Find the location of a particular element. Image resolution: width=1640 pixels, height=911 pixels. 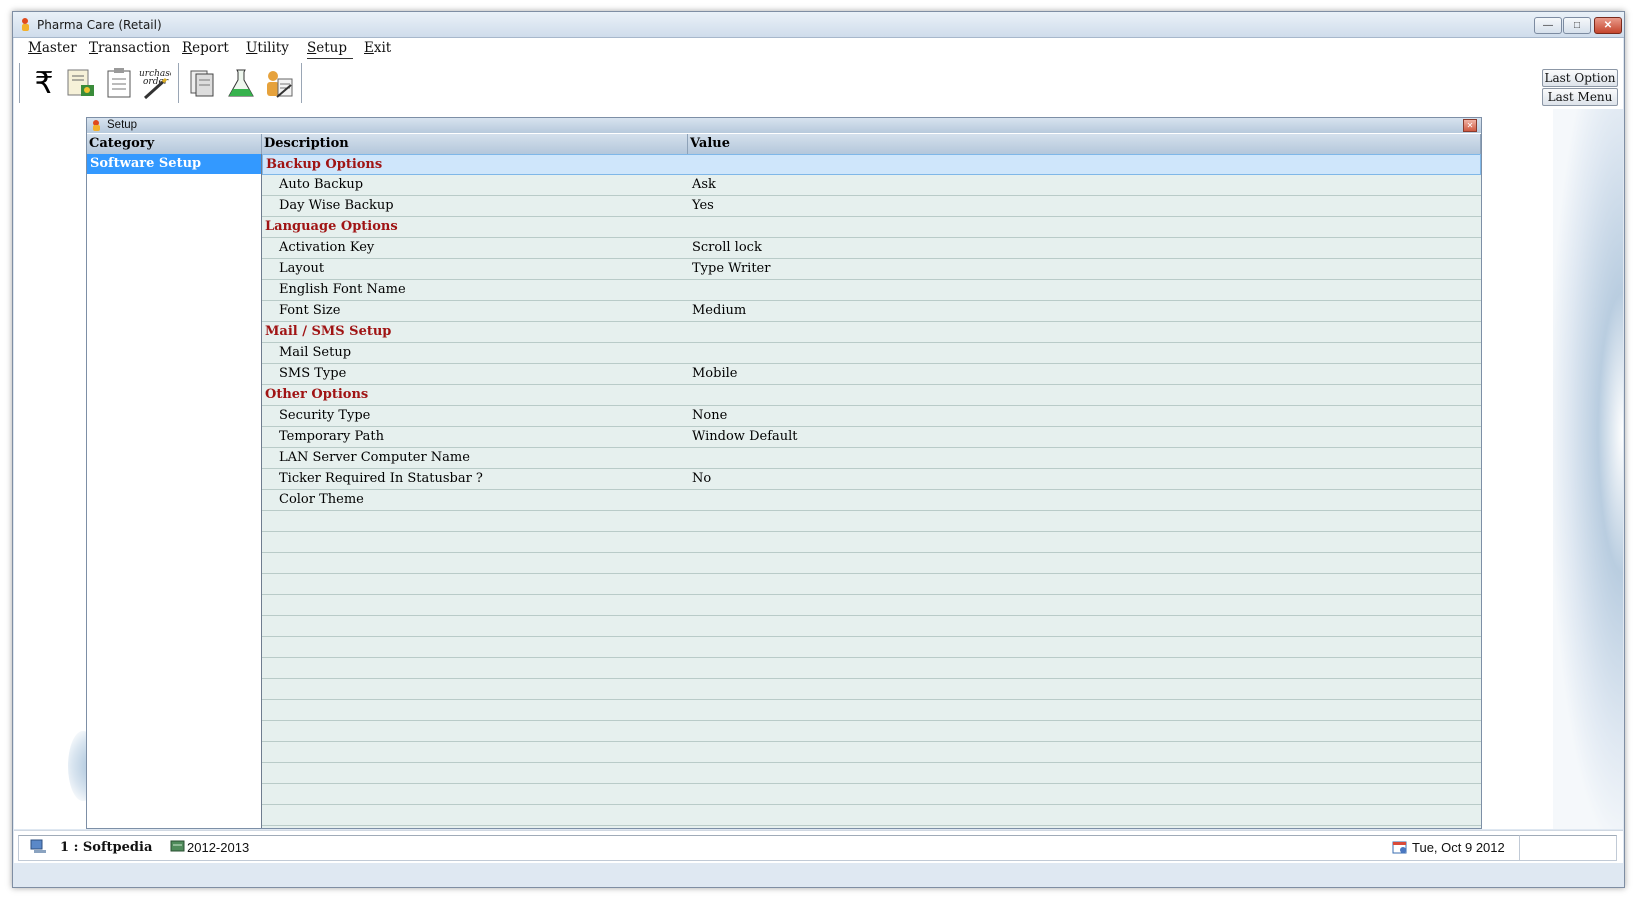

menu-setup: Setup is located at coordinates (330, 49).